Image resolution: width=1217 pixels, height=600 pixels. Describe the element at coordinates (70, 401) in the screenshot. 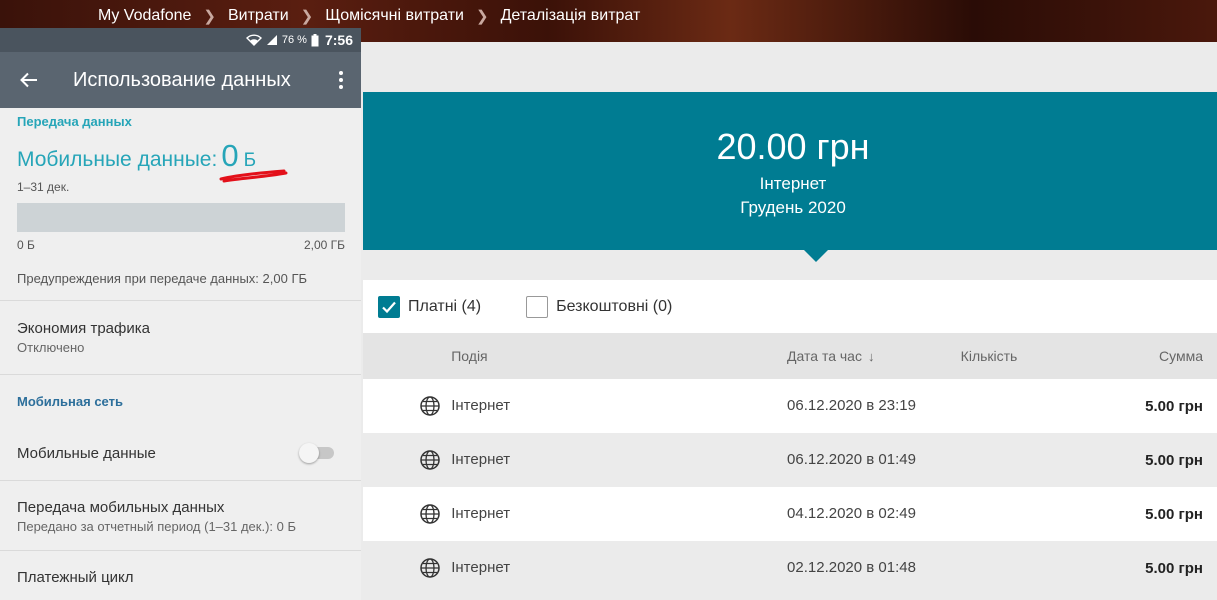

I see `section-mobile-network: Мобильная сеть` at that location.